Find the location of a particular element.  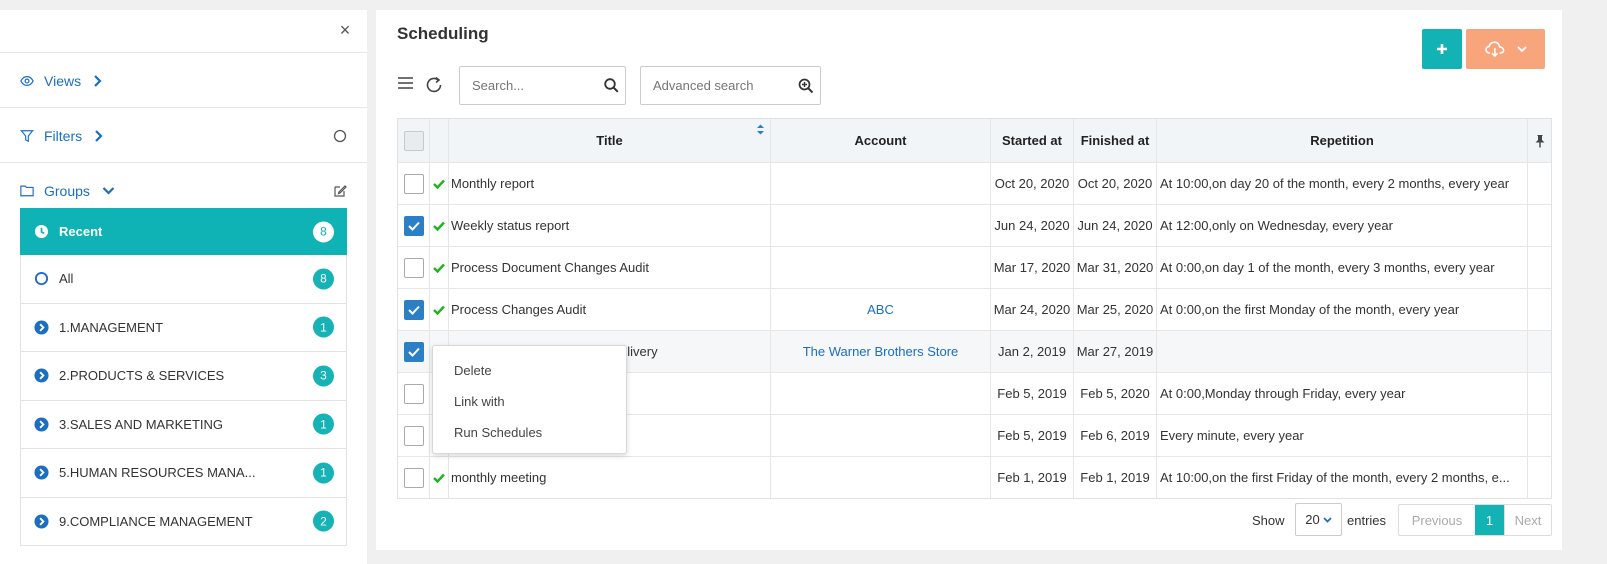

count-badge: 2 is located at coordinates (323, 521).